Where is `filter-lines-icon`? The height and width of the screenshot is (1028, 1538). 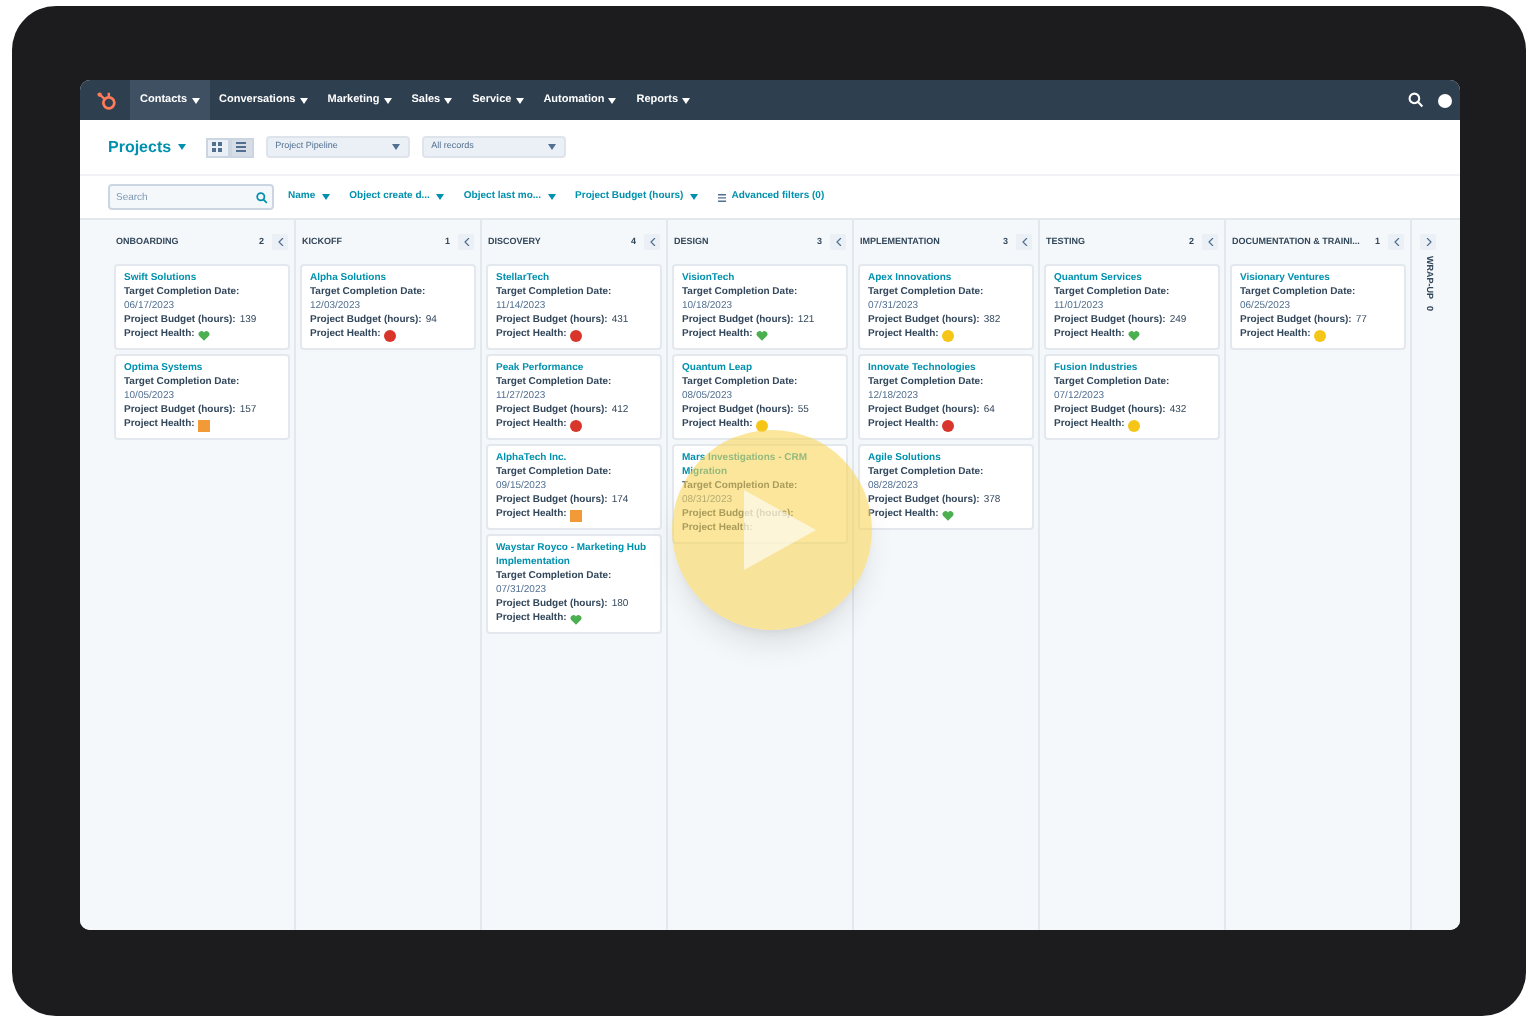
filter-lines-icon is located at coordinates (721, 197).